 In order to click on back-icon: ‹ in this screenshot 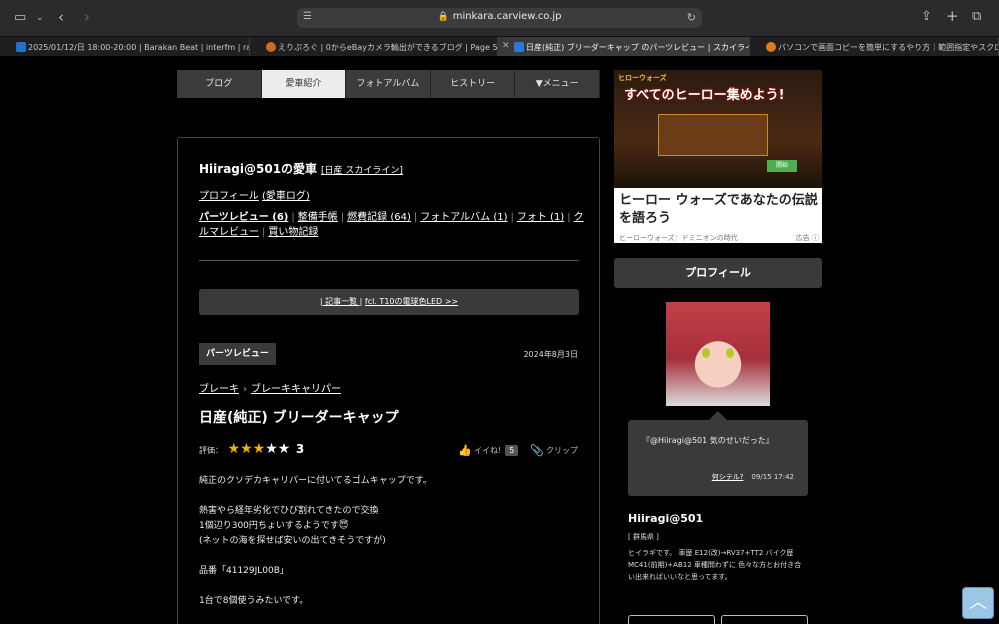, I will do `click(61, 17)`.